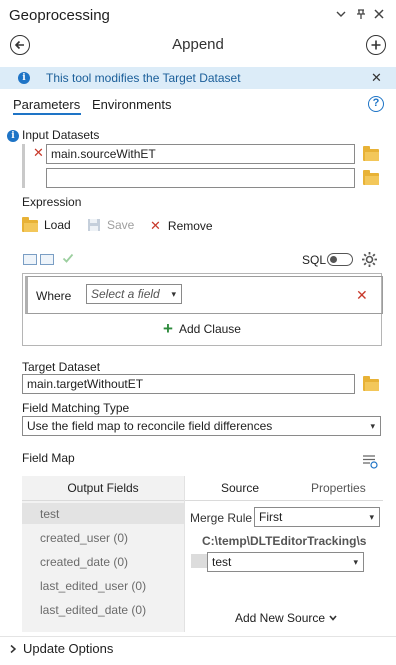 This screenshot has height=665, width=396. I want to click on multivalue-bar, so click(23, 166).